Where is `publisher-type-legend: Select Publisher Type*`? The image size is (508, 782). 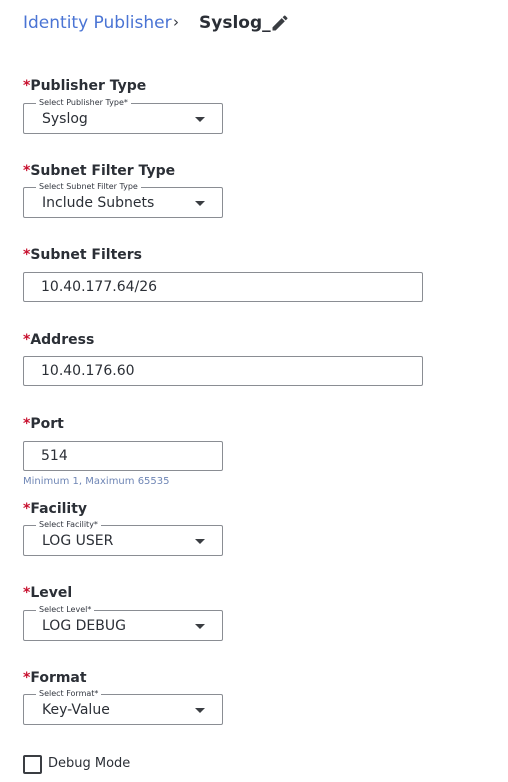
publisher-type-legend: Select Publisher Type* is located at coordinates (83, 103).